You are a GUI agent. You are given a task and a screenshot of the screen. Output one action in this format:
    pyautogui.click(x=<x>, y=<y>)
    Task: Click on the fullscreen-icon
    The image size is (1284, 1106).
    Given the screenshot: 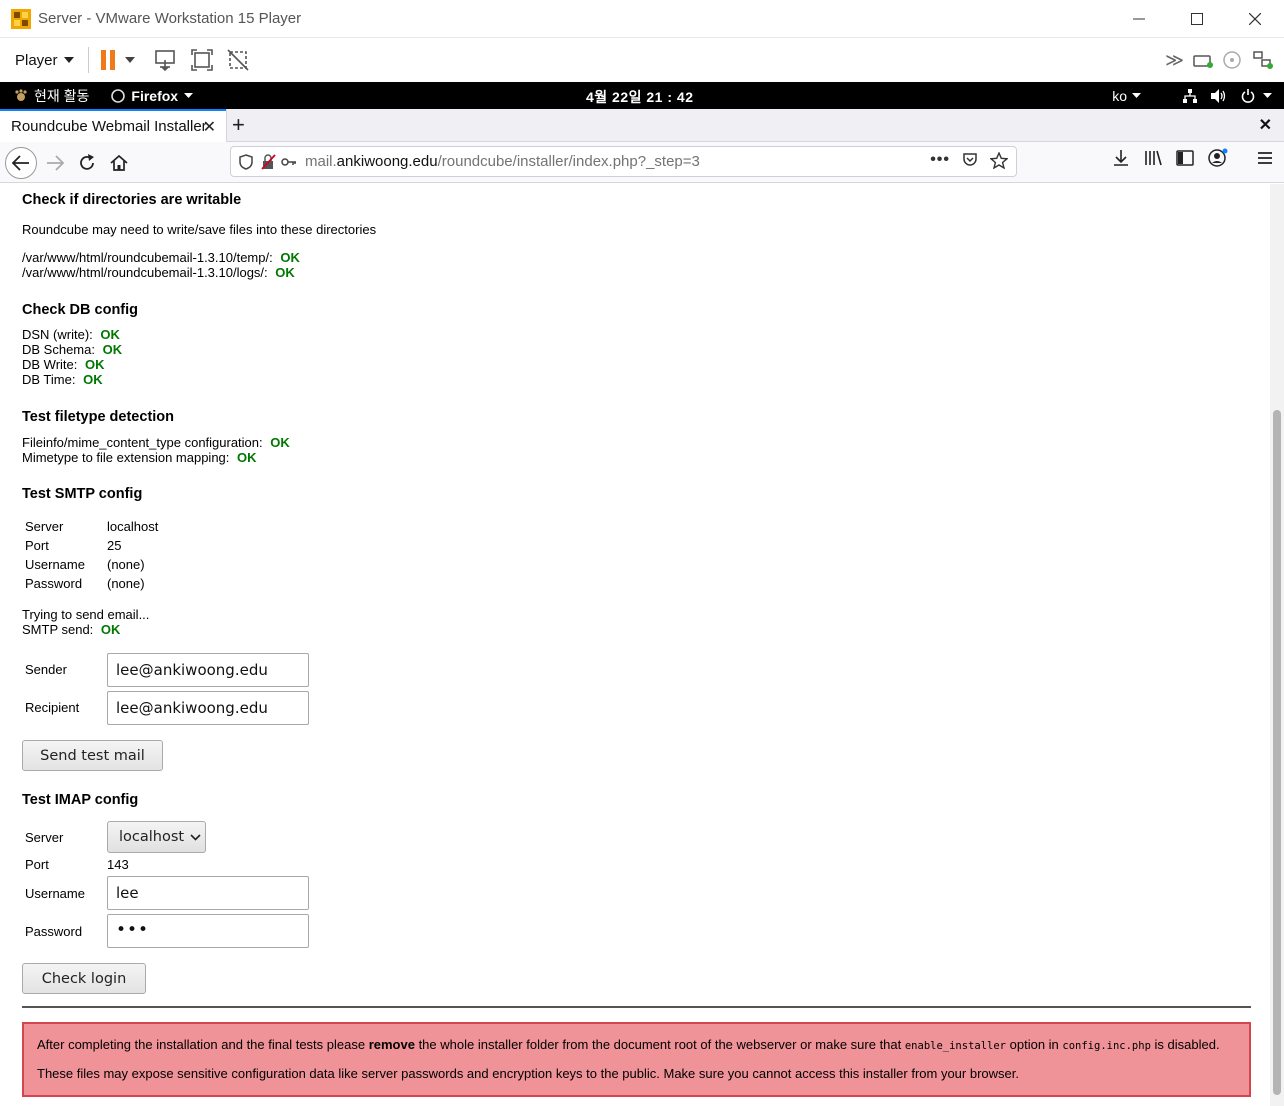 What is the action you would take?
    pyautogui.click(x=202, y=60)
    